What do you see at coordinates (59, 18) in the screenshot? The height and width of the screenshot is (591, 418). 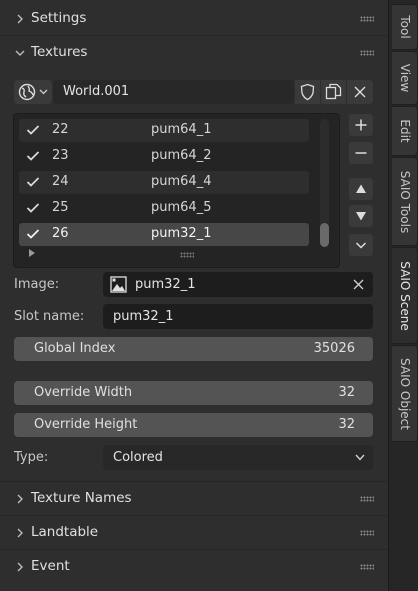 I see `section-title: Settings` at bounding box center [59, 18].